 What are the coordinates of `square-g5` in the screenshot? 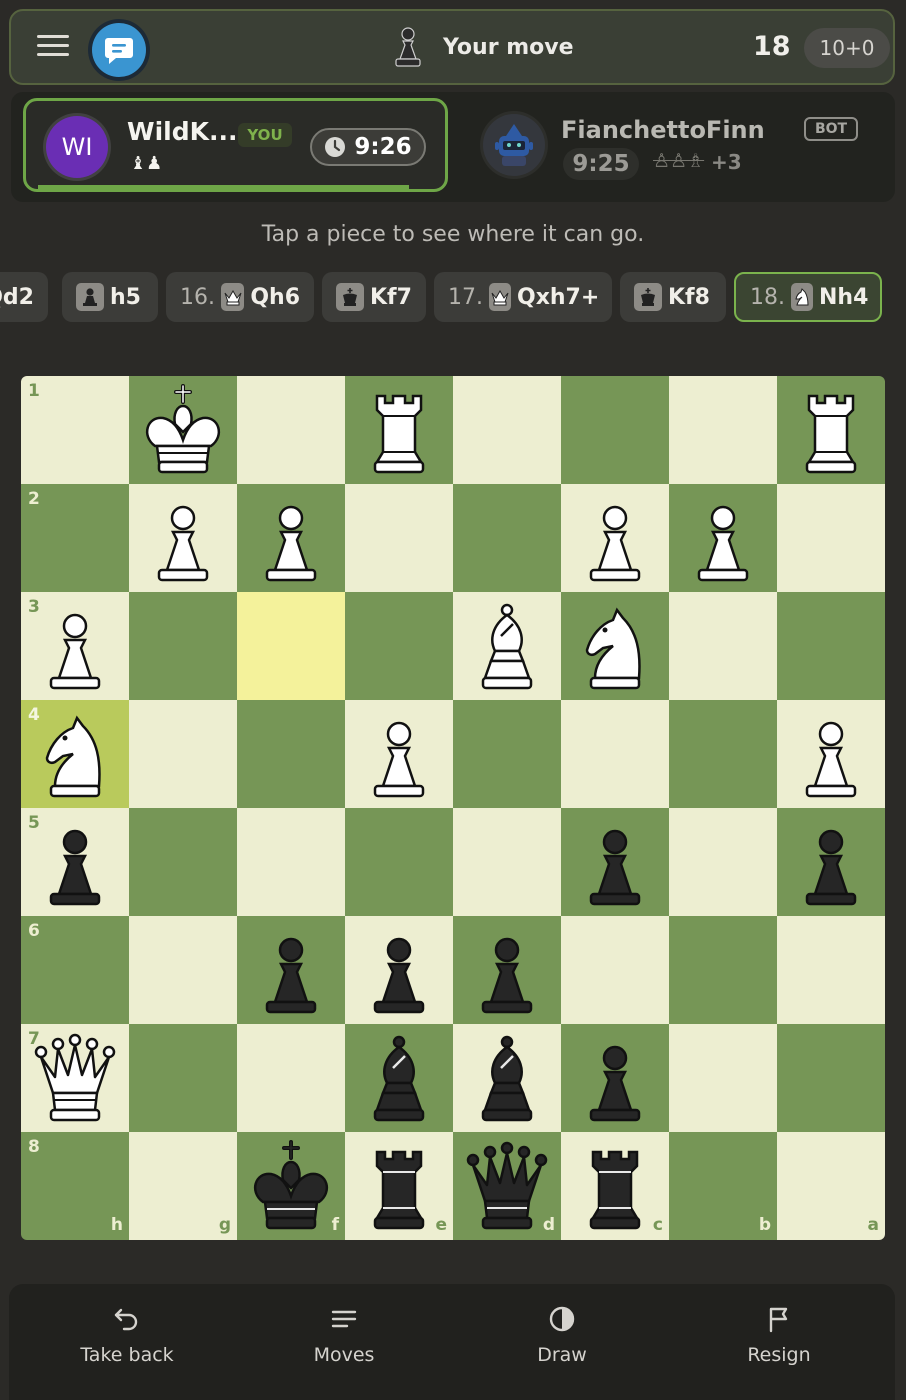 It's located at (183, 862).